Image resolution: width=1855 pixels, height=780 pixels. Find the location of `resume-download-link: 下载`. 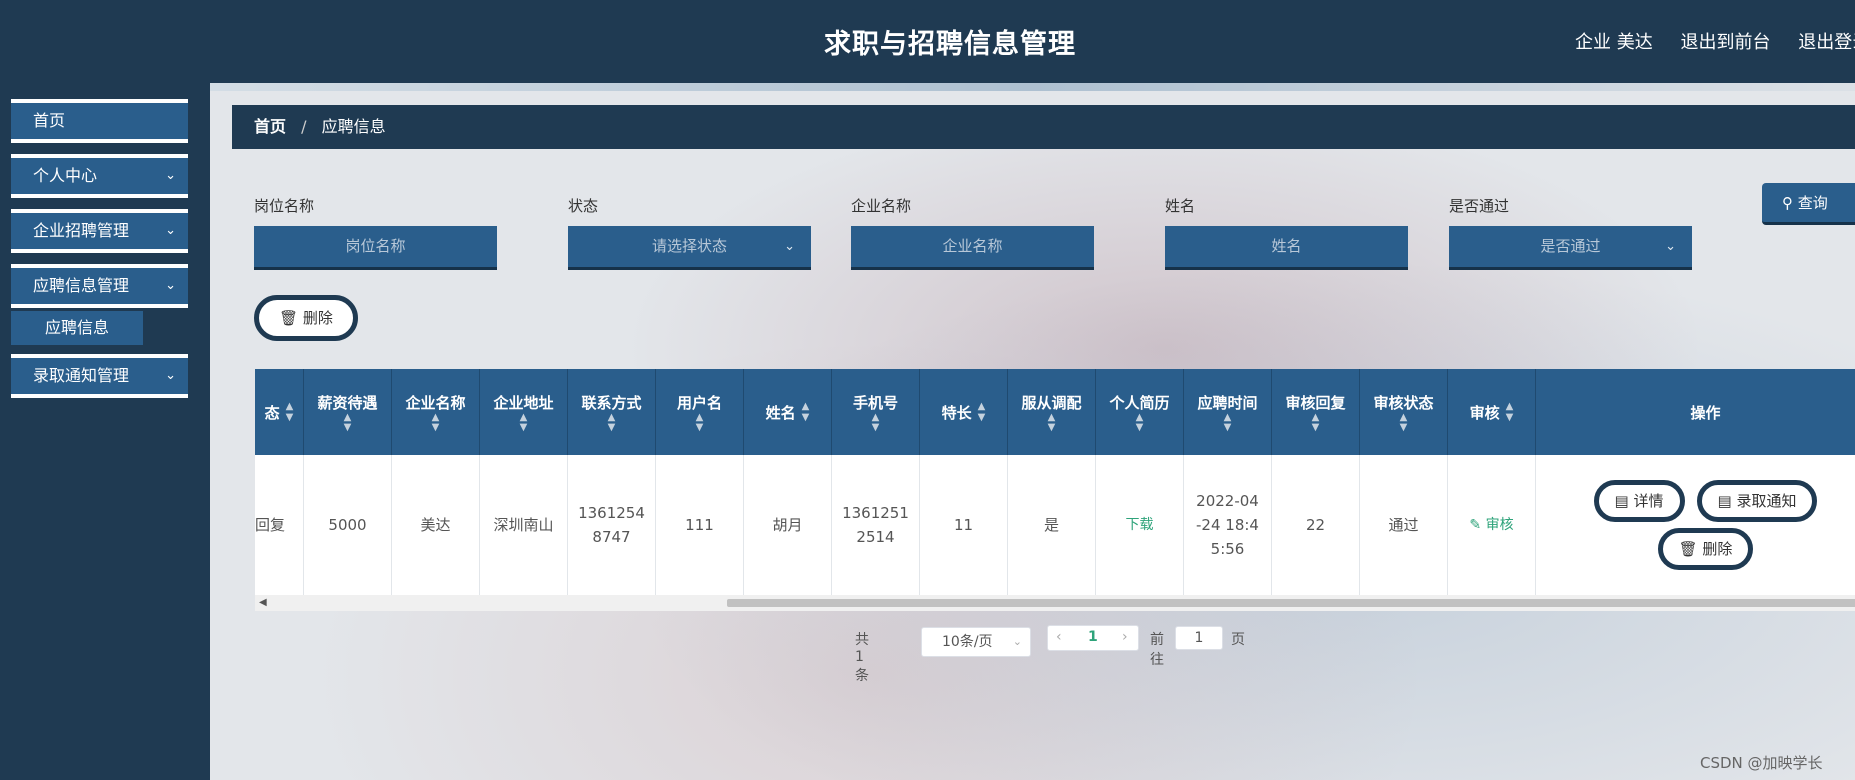

resume-download-link: 下载 is located at coordinates (1140, 525).